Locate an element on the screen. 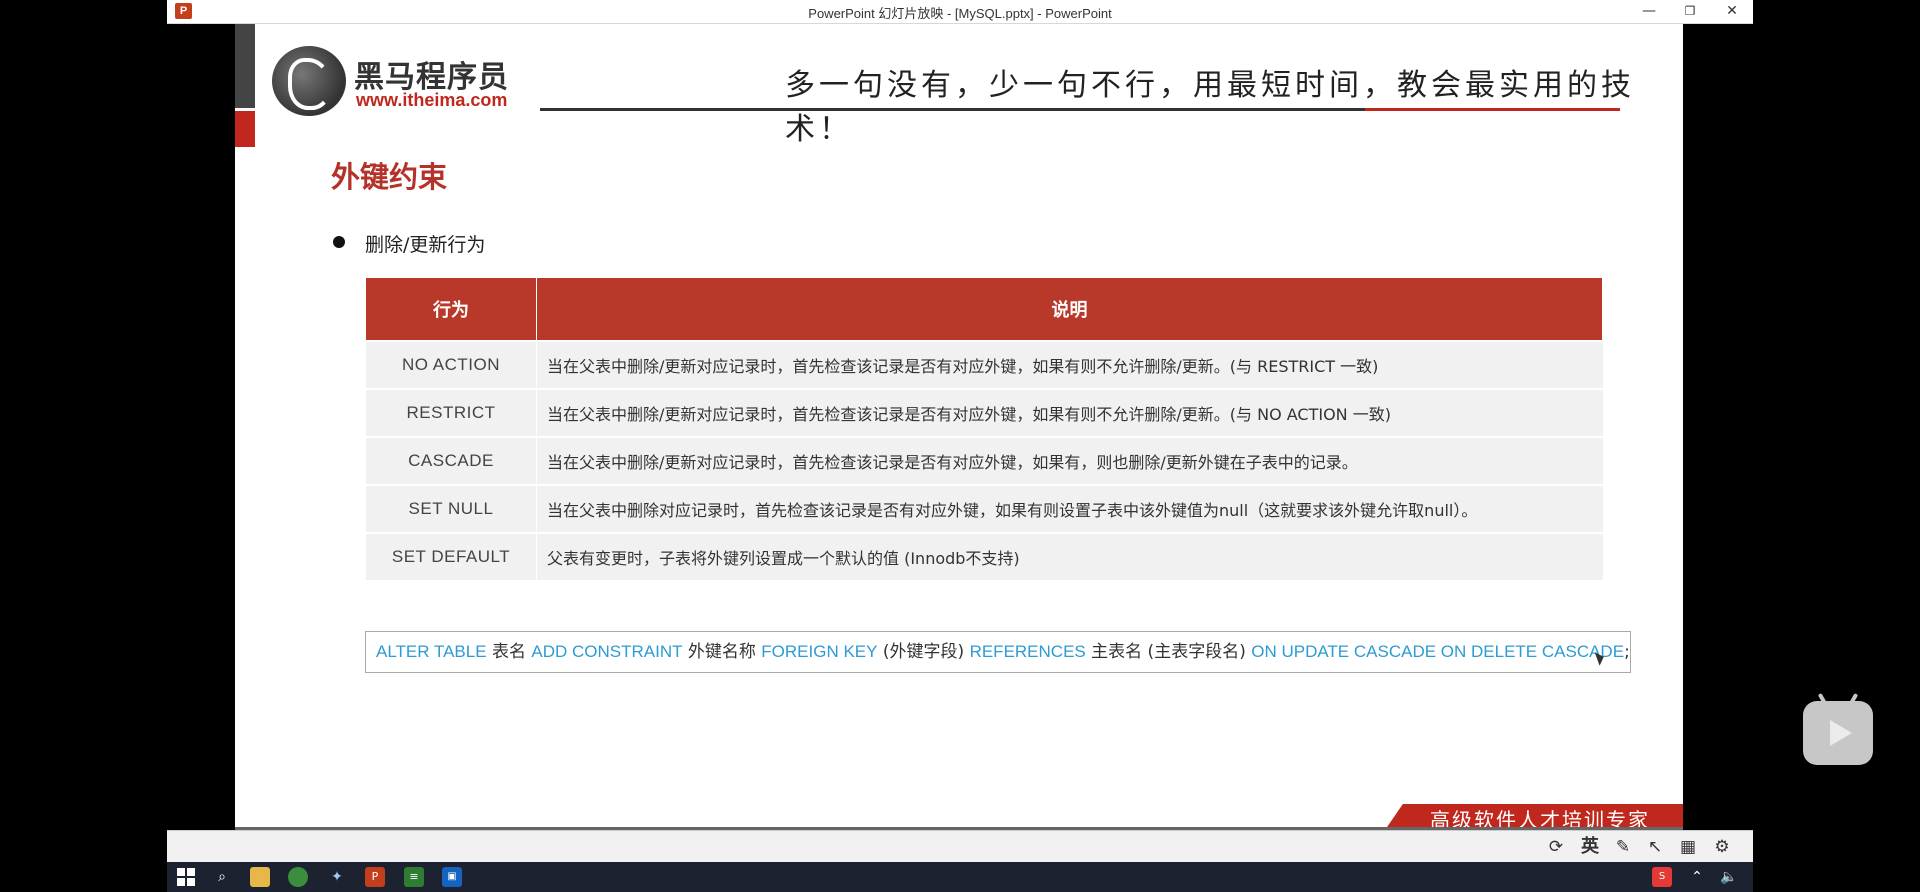 The height and width of the screenshot is (892, 1920). table-header-row: 行为 说明 is located at coordinates (984, 309).